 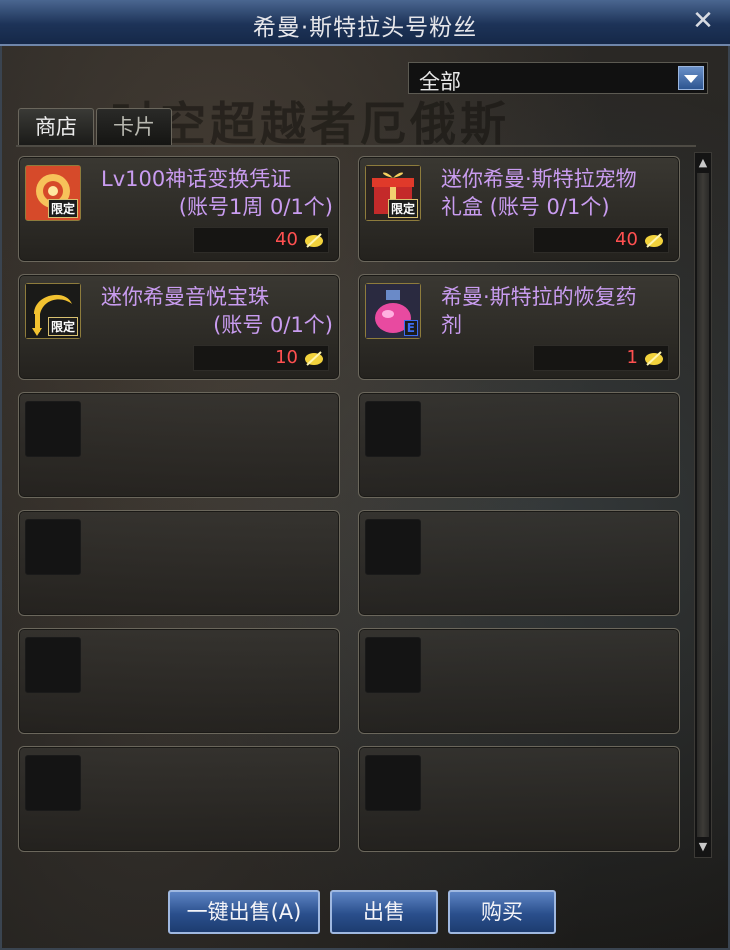 What do you see at coordinates (244, 912) in the screenshot?
I see `sell-all-button: 一键出售(A)` at bounding box center [244, 912].